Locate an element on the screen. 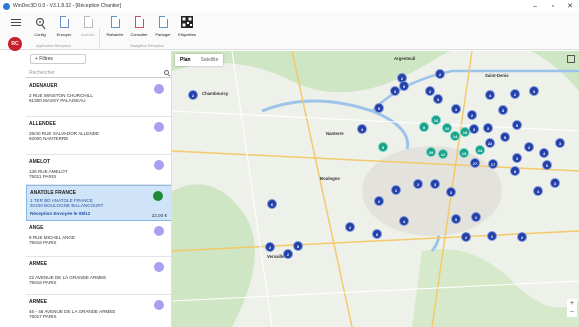 The width and height of the screenshot is (579, 327). tab-plan: Plan is located at coordinates (185, 60).